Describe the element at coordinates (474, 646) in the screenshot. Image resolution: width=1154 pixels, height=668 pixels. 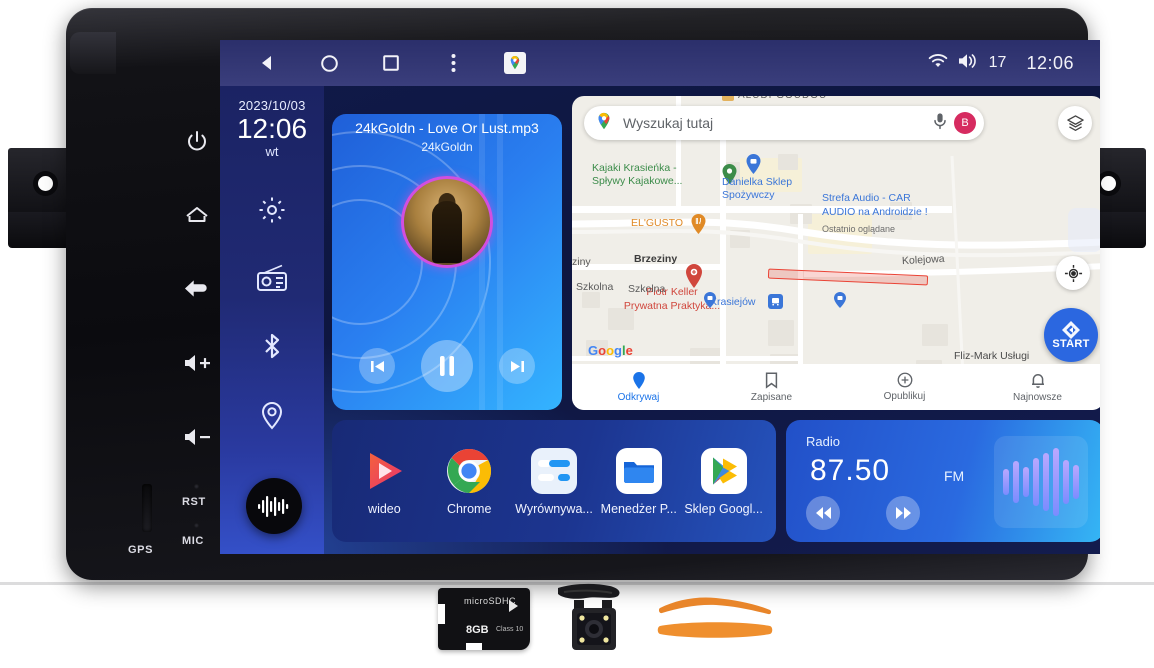
I see `sd-cut` at that location.